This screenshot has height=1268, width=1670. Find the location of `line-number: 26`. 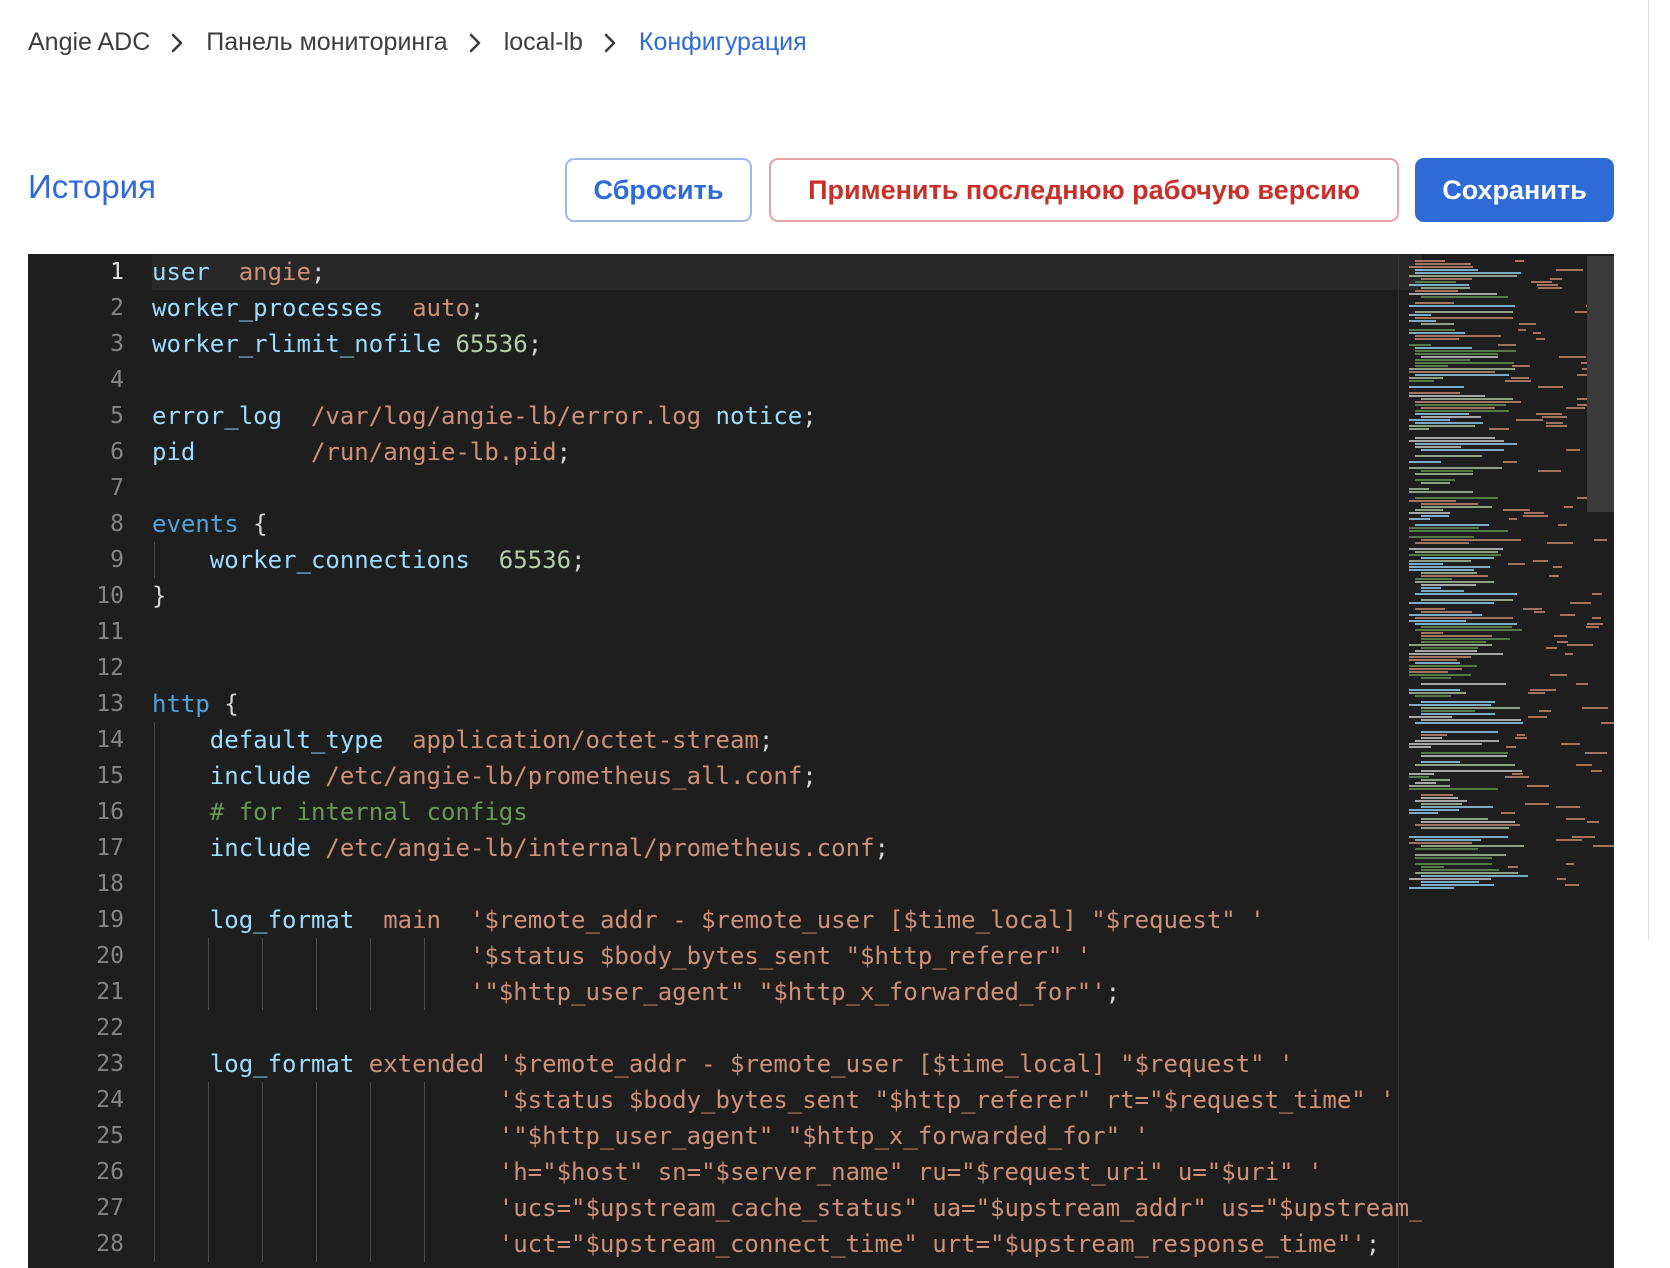

line-number: 26 is located at coordinates (110, 1172).